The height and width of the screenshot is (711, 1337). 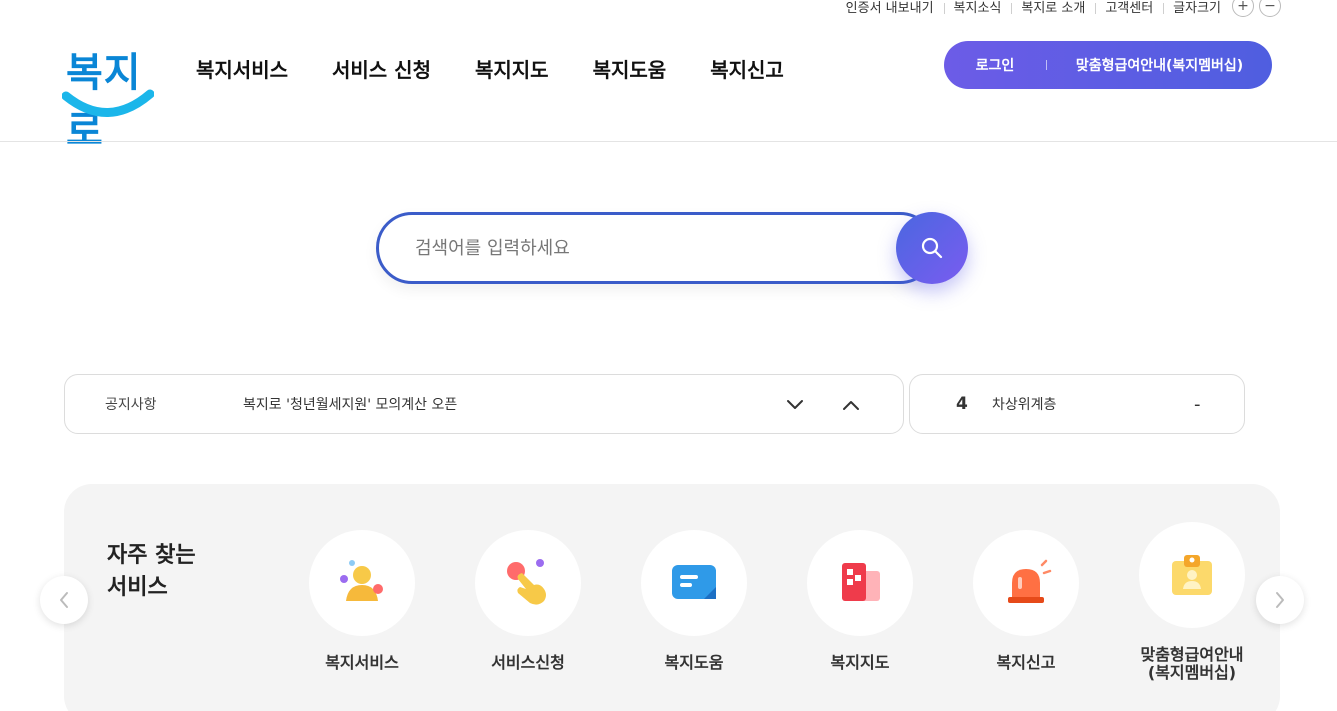 What do you see at coordinates (151, 572) in the screenshot?
I see `frequent-services-title: 자주 찾는 서비스` at bounding box center [151, 572].